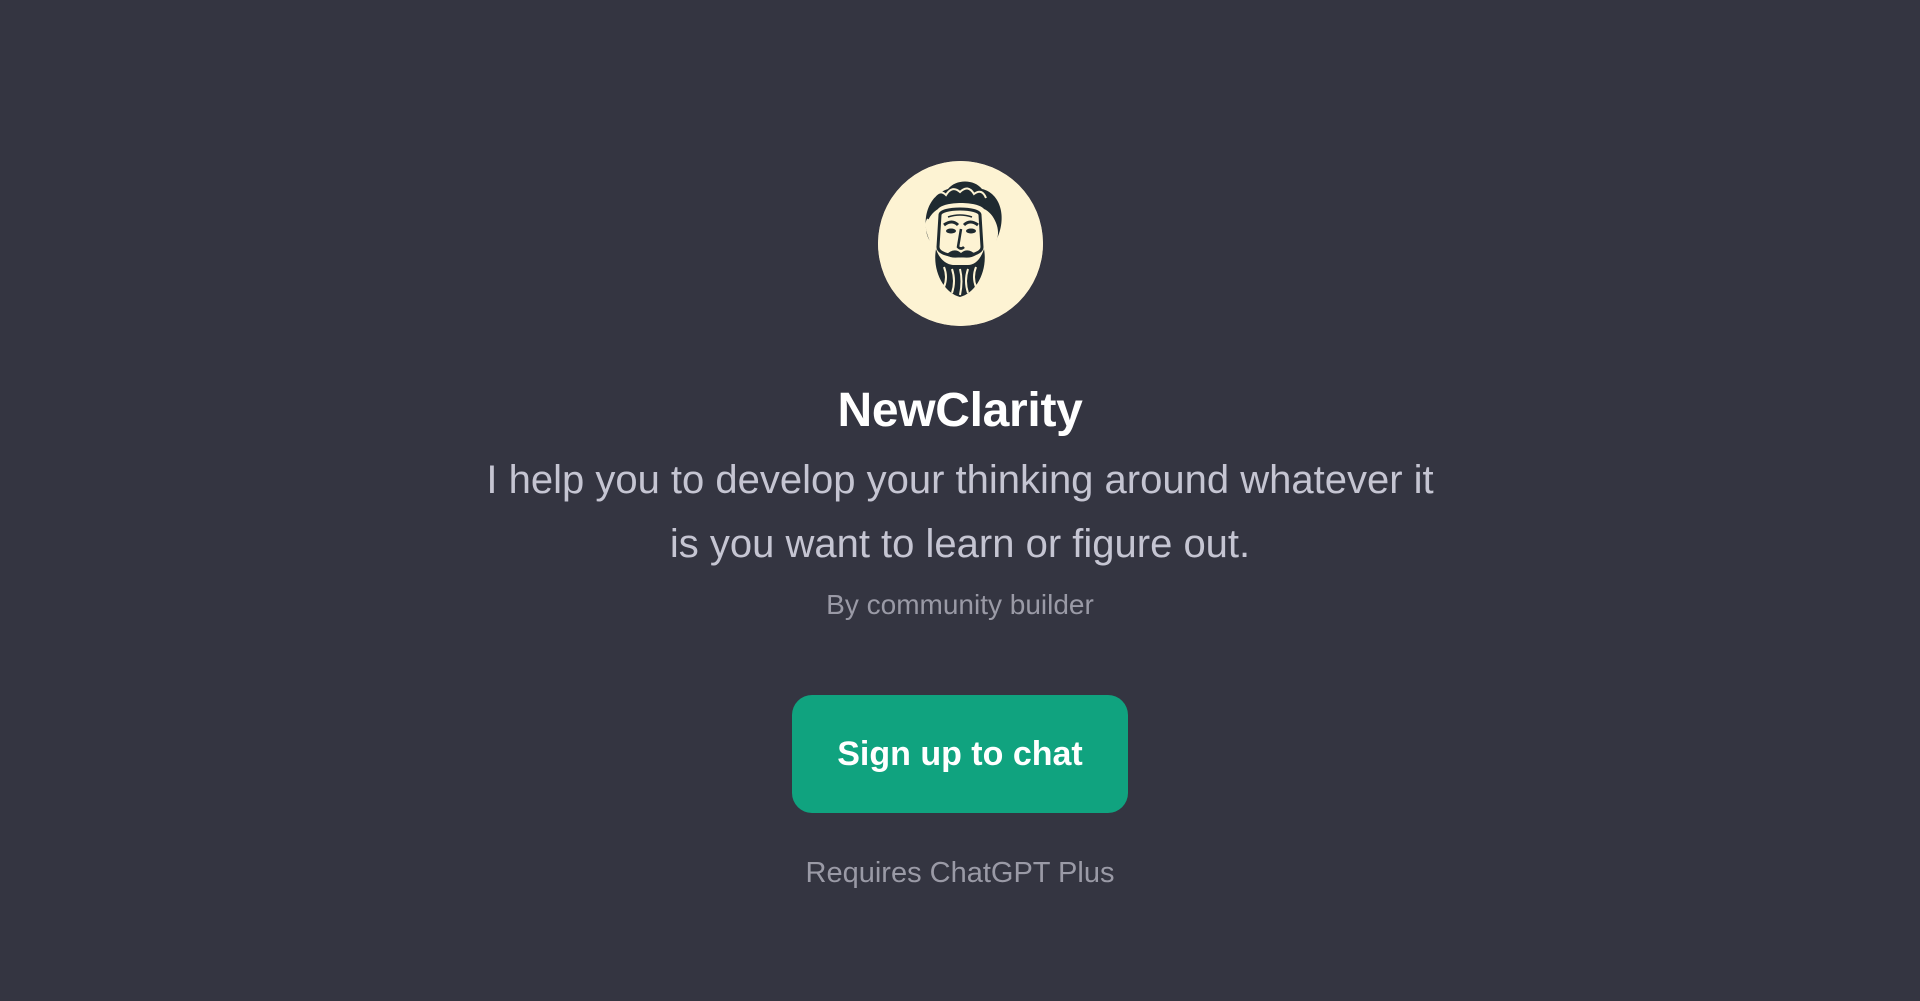 This screenshot has width=1920, height=1001. What do you see at coordinates (960, 754) in the screenshot?
I see `sign-up-to-chat-button: Sign up to chat` at bounding box center [960, 754].